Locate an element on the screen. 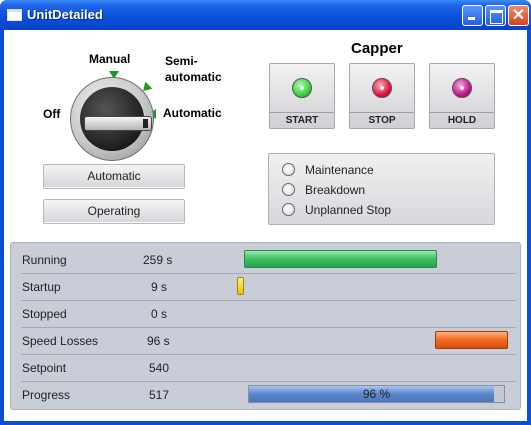 This screenshot has height=425, width=531. start-button: START is located at coordinates (302, 96).